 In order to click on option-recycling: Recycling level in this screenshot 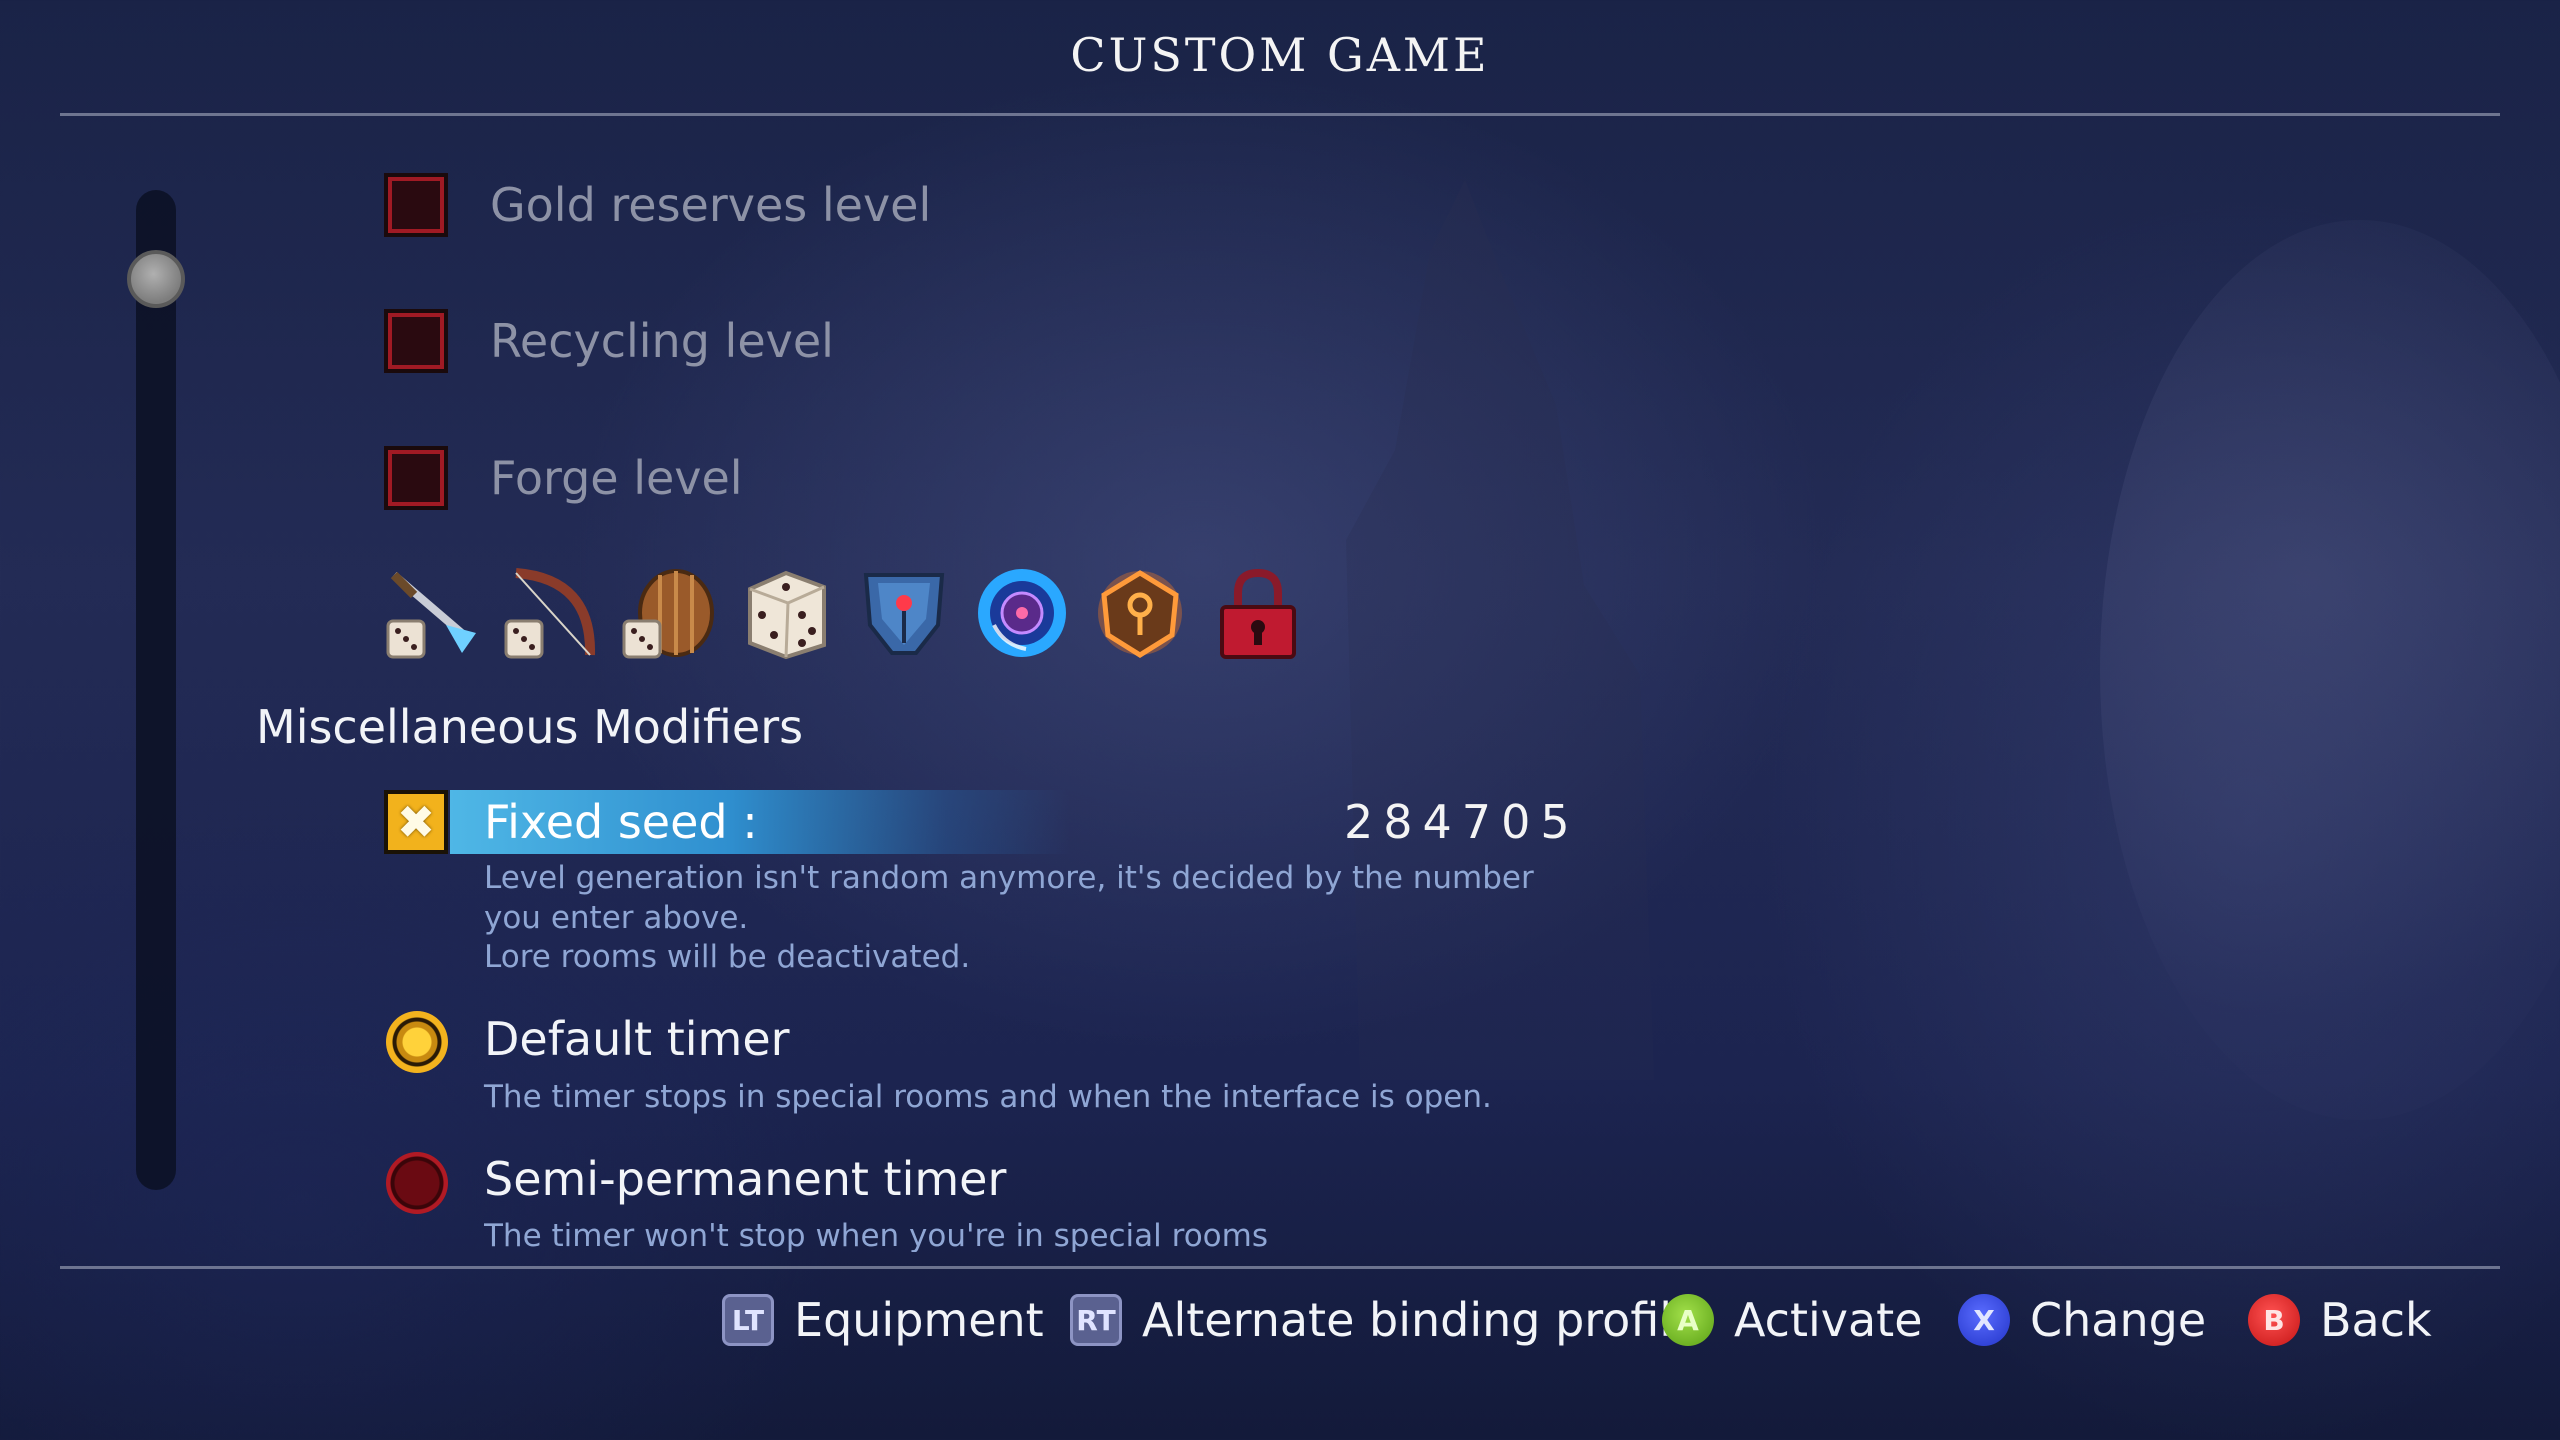, I will do `click(609, 341)`.